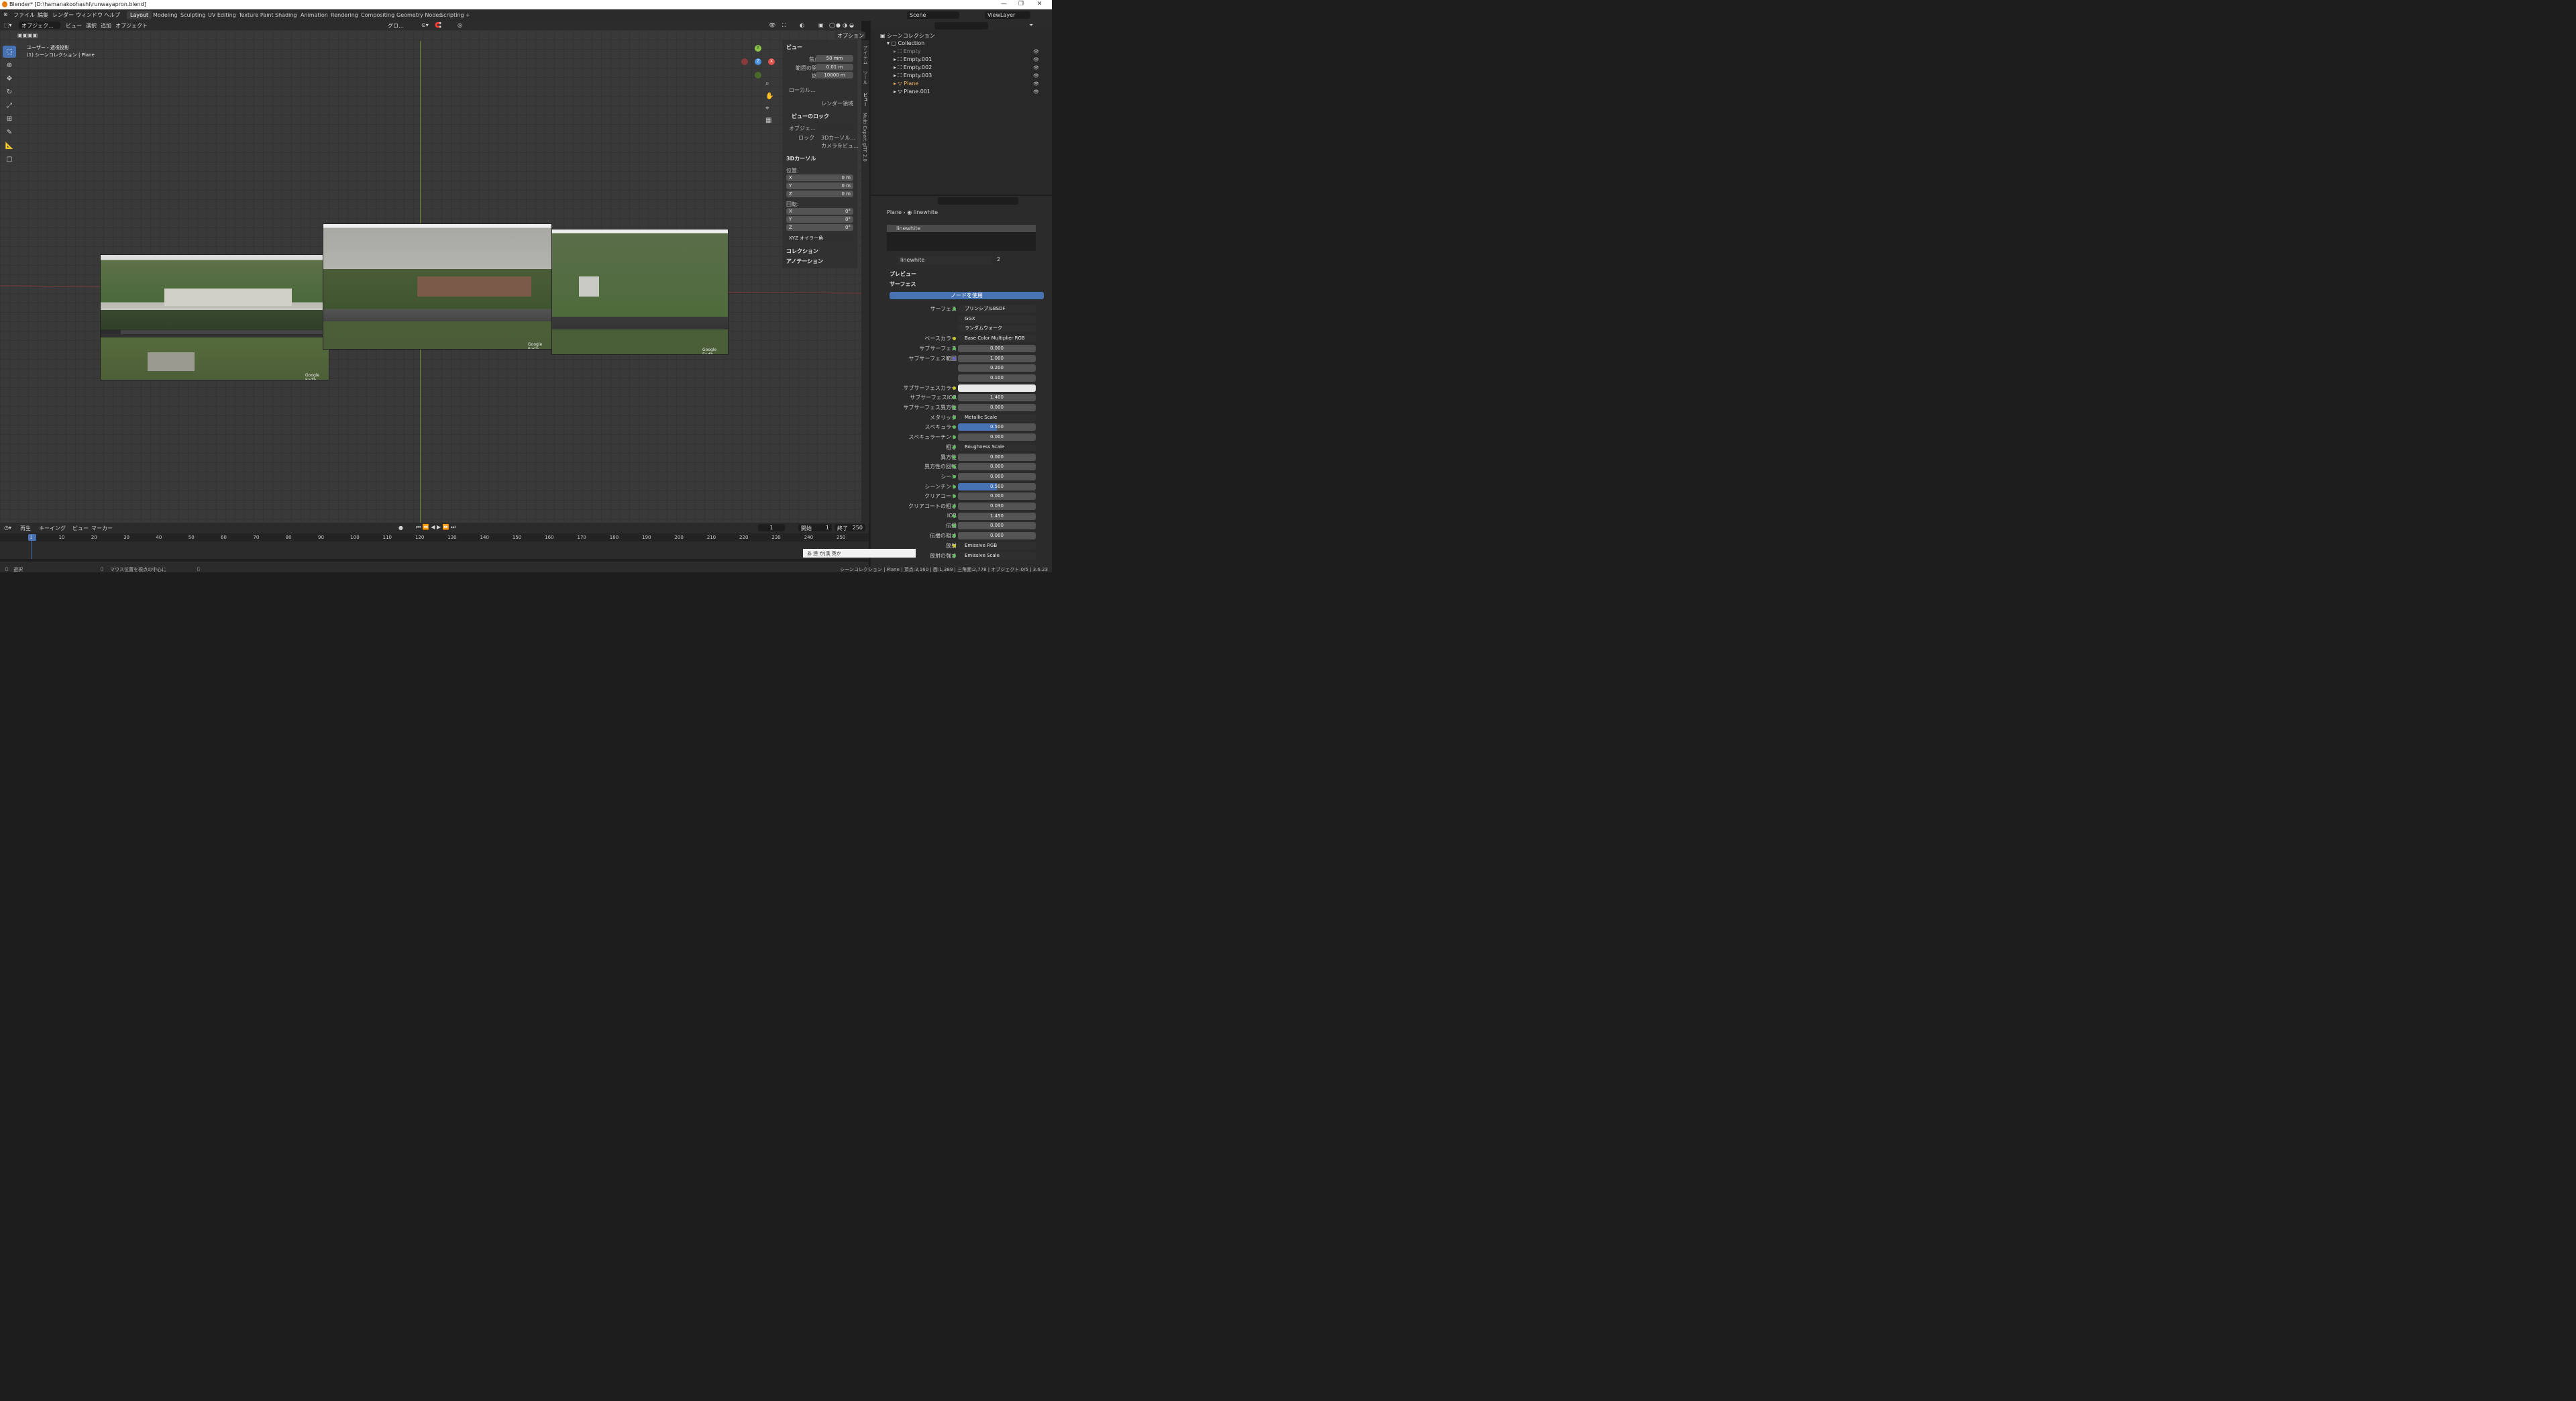  What do you see at coordinates (819, 177) in the screenshot?
I see `cursor-loc-x: X0 m` at bounding box center [819, 177].